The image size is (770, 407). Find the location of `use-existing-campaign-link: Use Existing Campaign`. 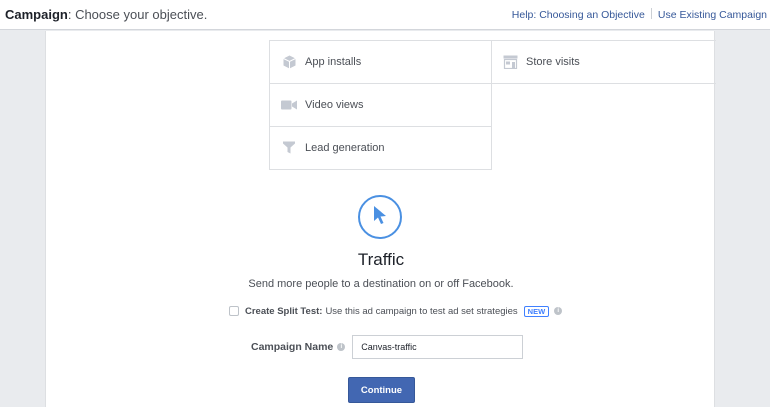

use-existing-campaign-link: Use Existing Campaign is located at coordinates (712, 15).